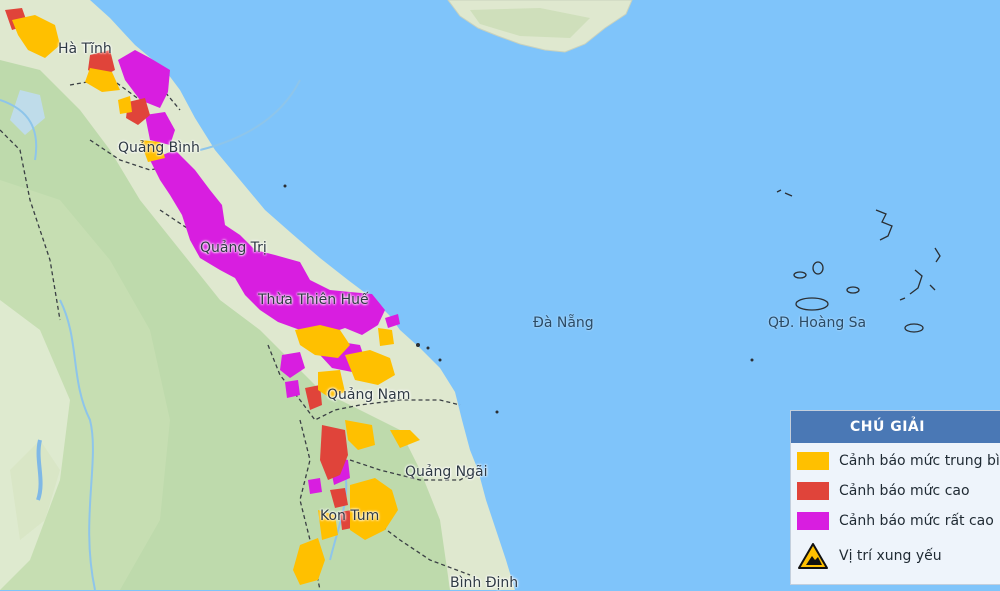 The height and width of the screenshot is (591, 1000). Describe the element at coordinates (817, 323) in the screenshot. I see `label-hoang-sa: QĐ. Hoàng Sa` at that location.